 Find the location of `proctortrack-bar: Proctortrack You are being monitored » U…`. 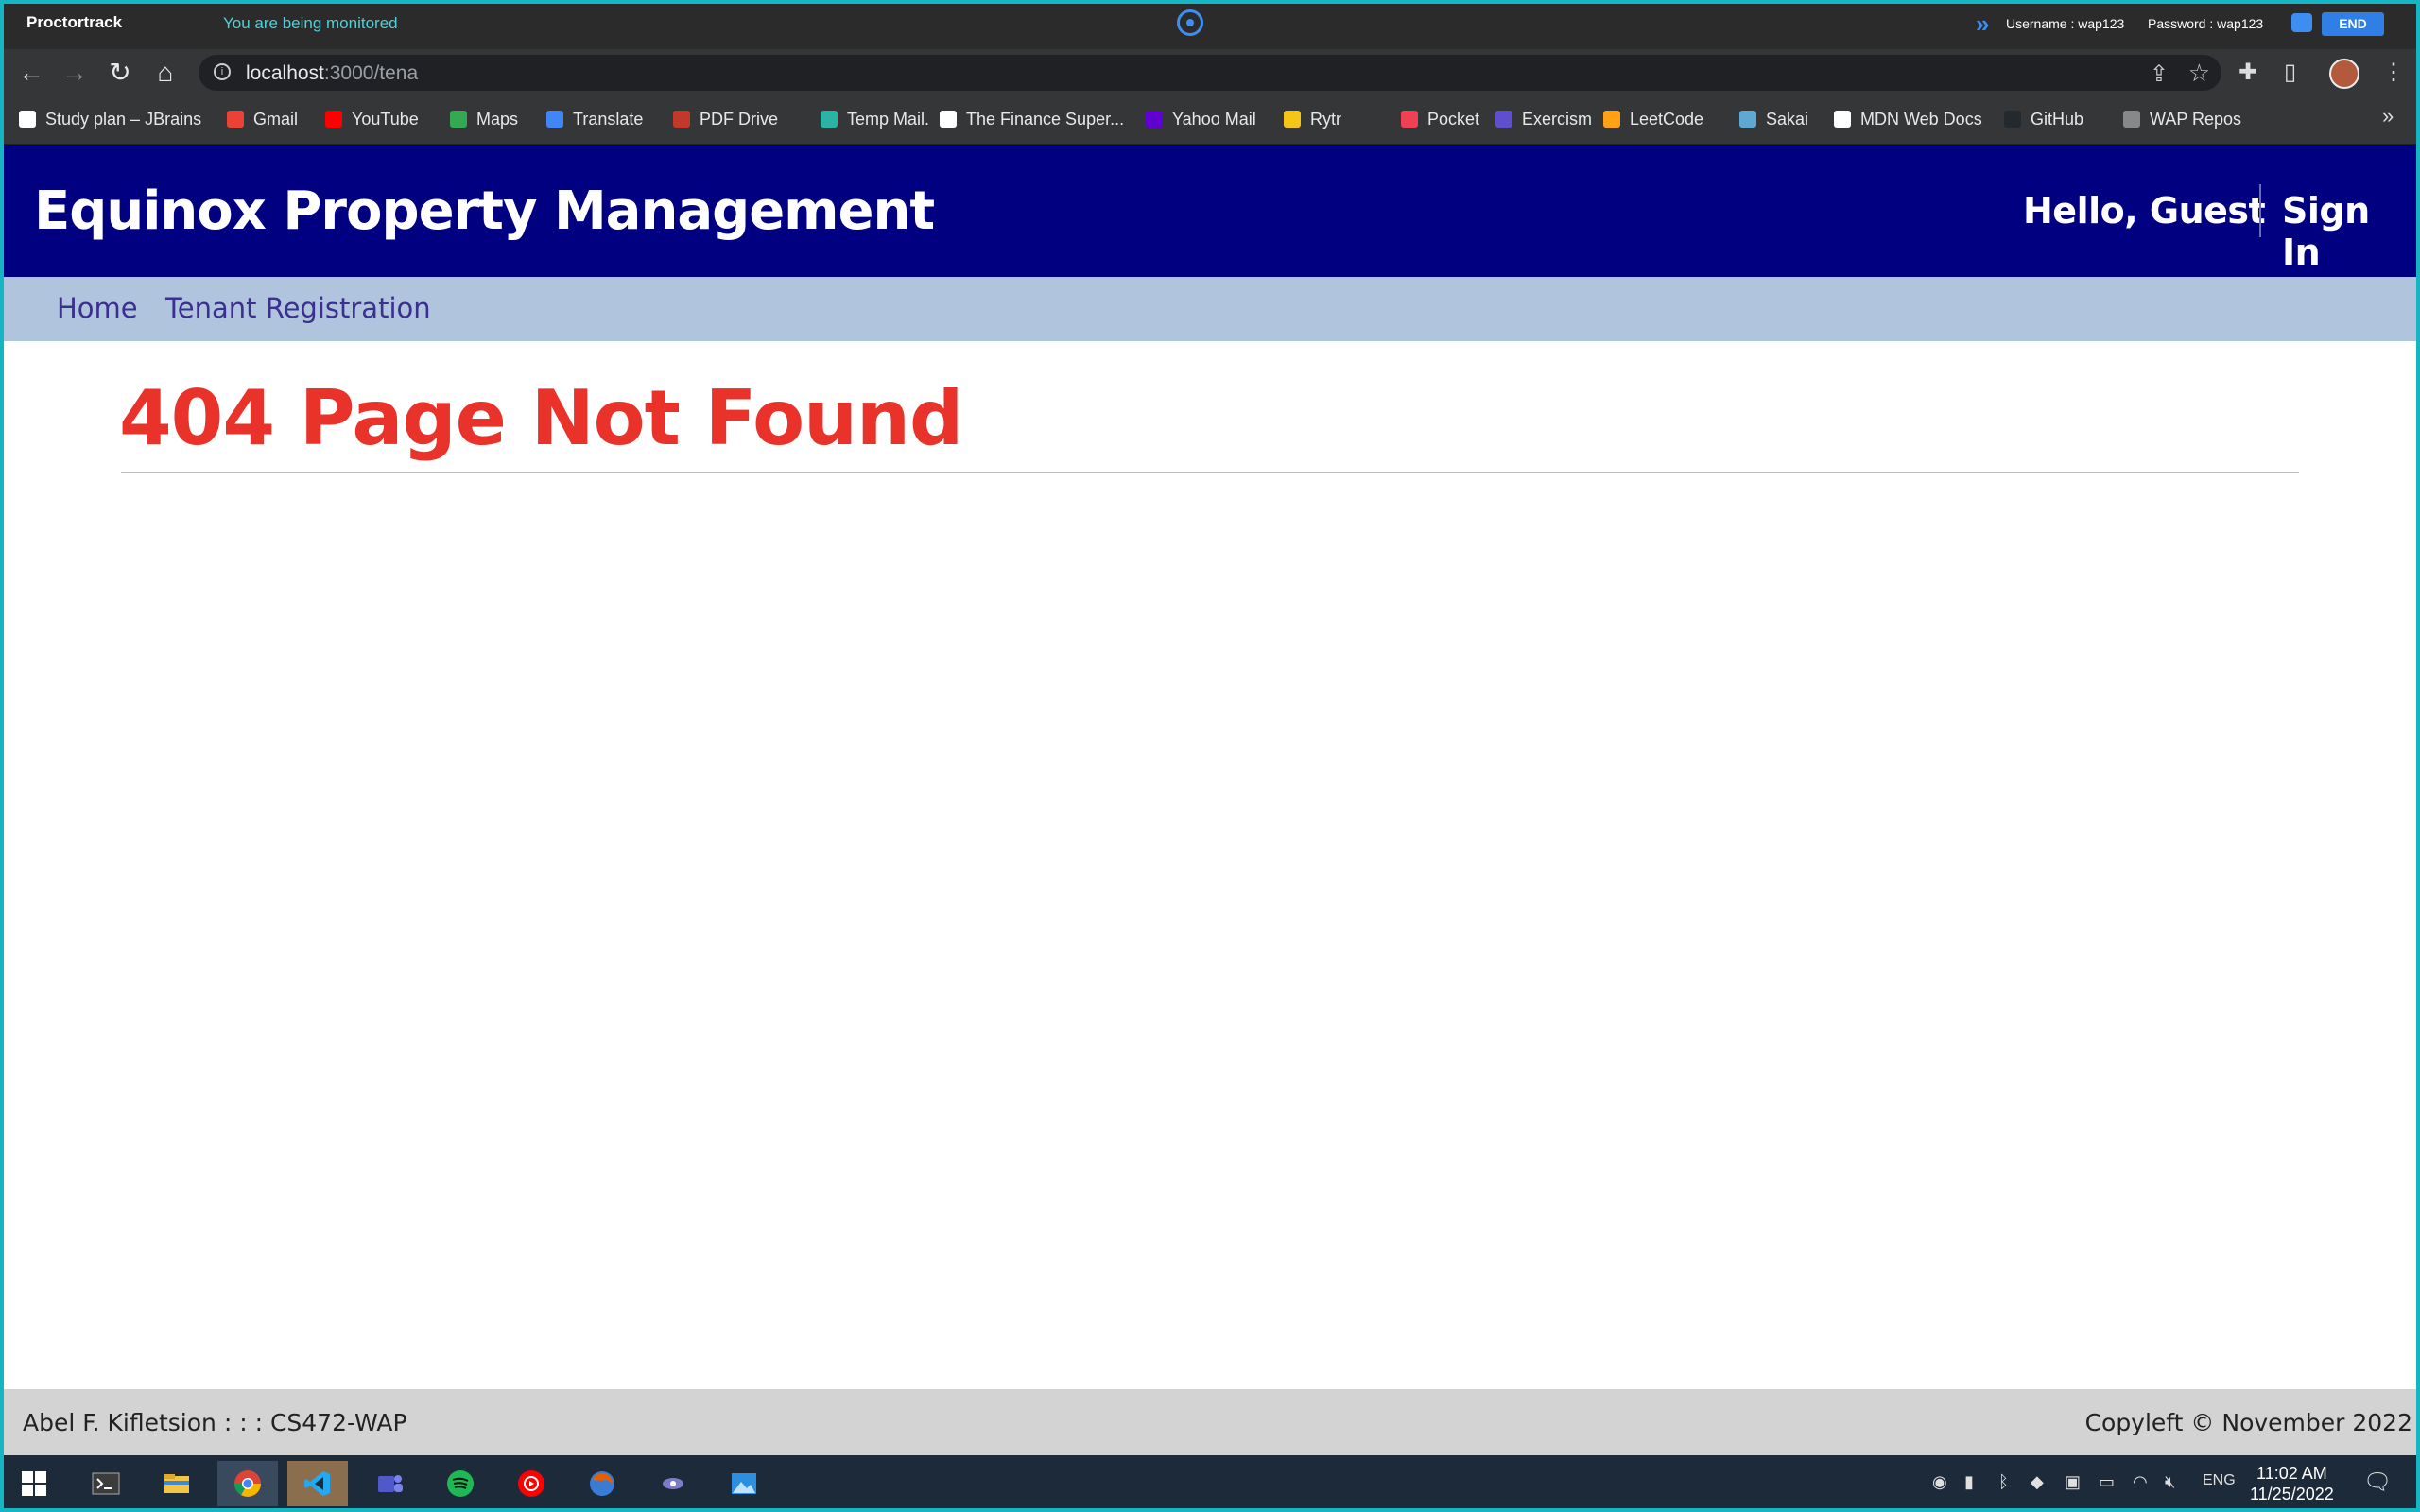

proctortrack-bar: Proctortrack You are being monitored » U… is located at coordinates (1210, 24).